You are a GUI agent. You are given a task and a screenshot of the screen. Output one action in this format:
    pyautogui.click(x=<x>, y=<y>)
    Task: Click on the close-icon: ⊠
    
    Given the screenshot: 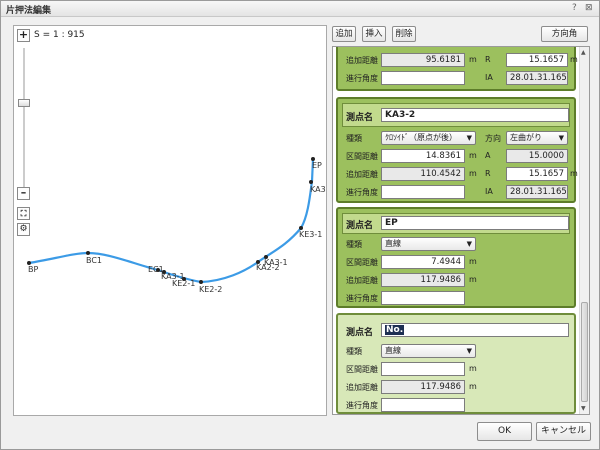 What is the action you would take?
    pyautogui.click(x=589, y=8)
    